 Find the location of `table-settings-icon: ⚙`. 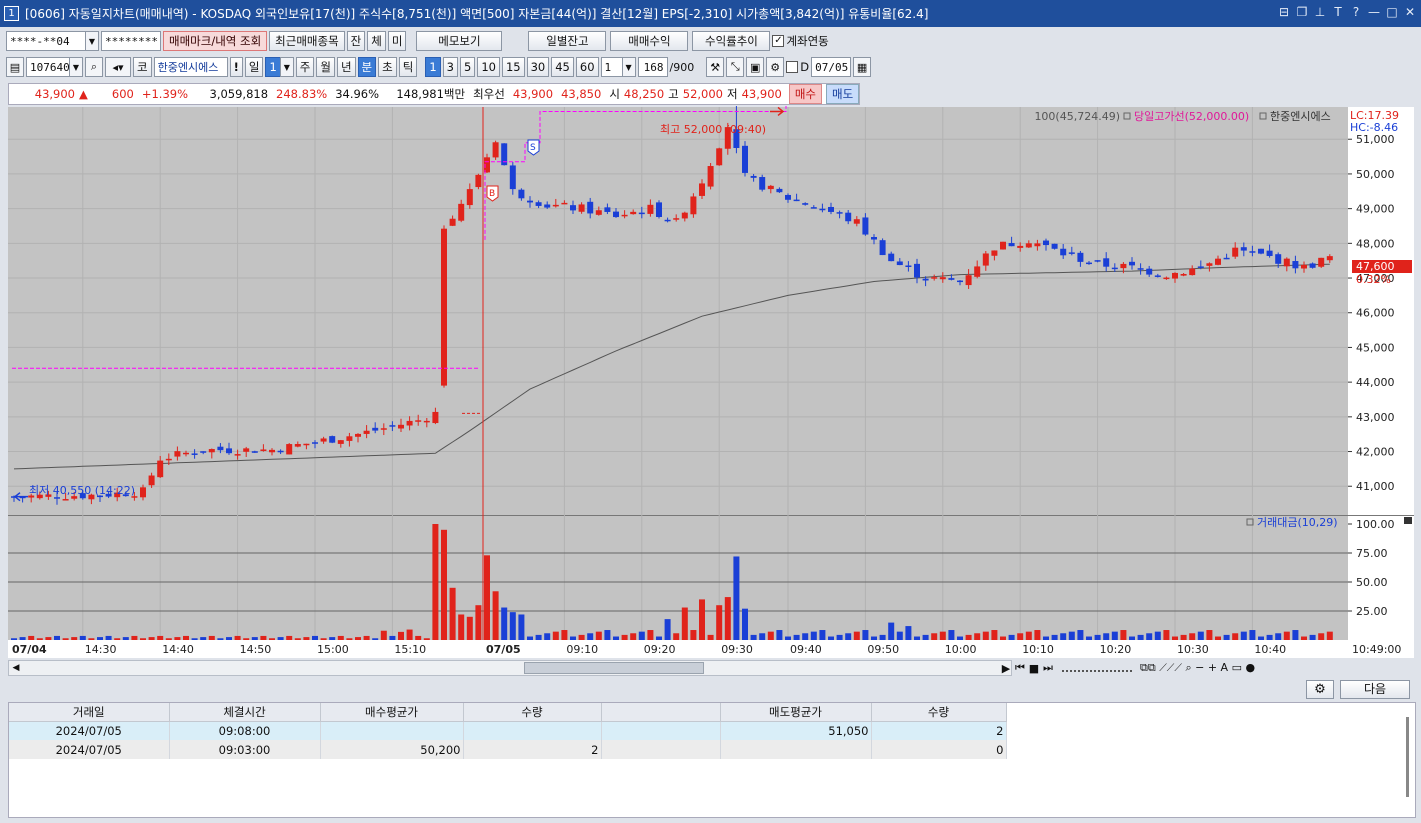

table-settings-icon: ⚙ is located at coordinates (1320, 689).